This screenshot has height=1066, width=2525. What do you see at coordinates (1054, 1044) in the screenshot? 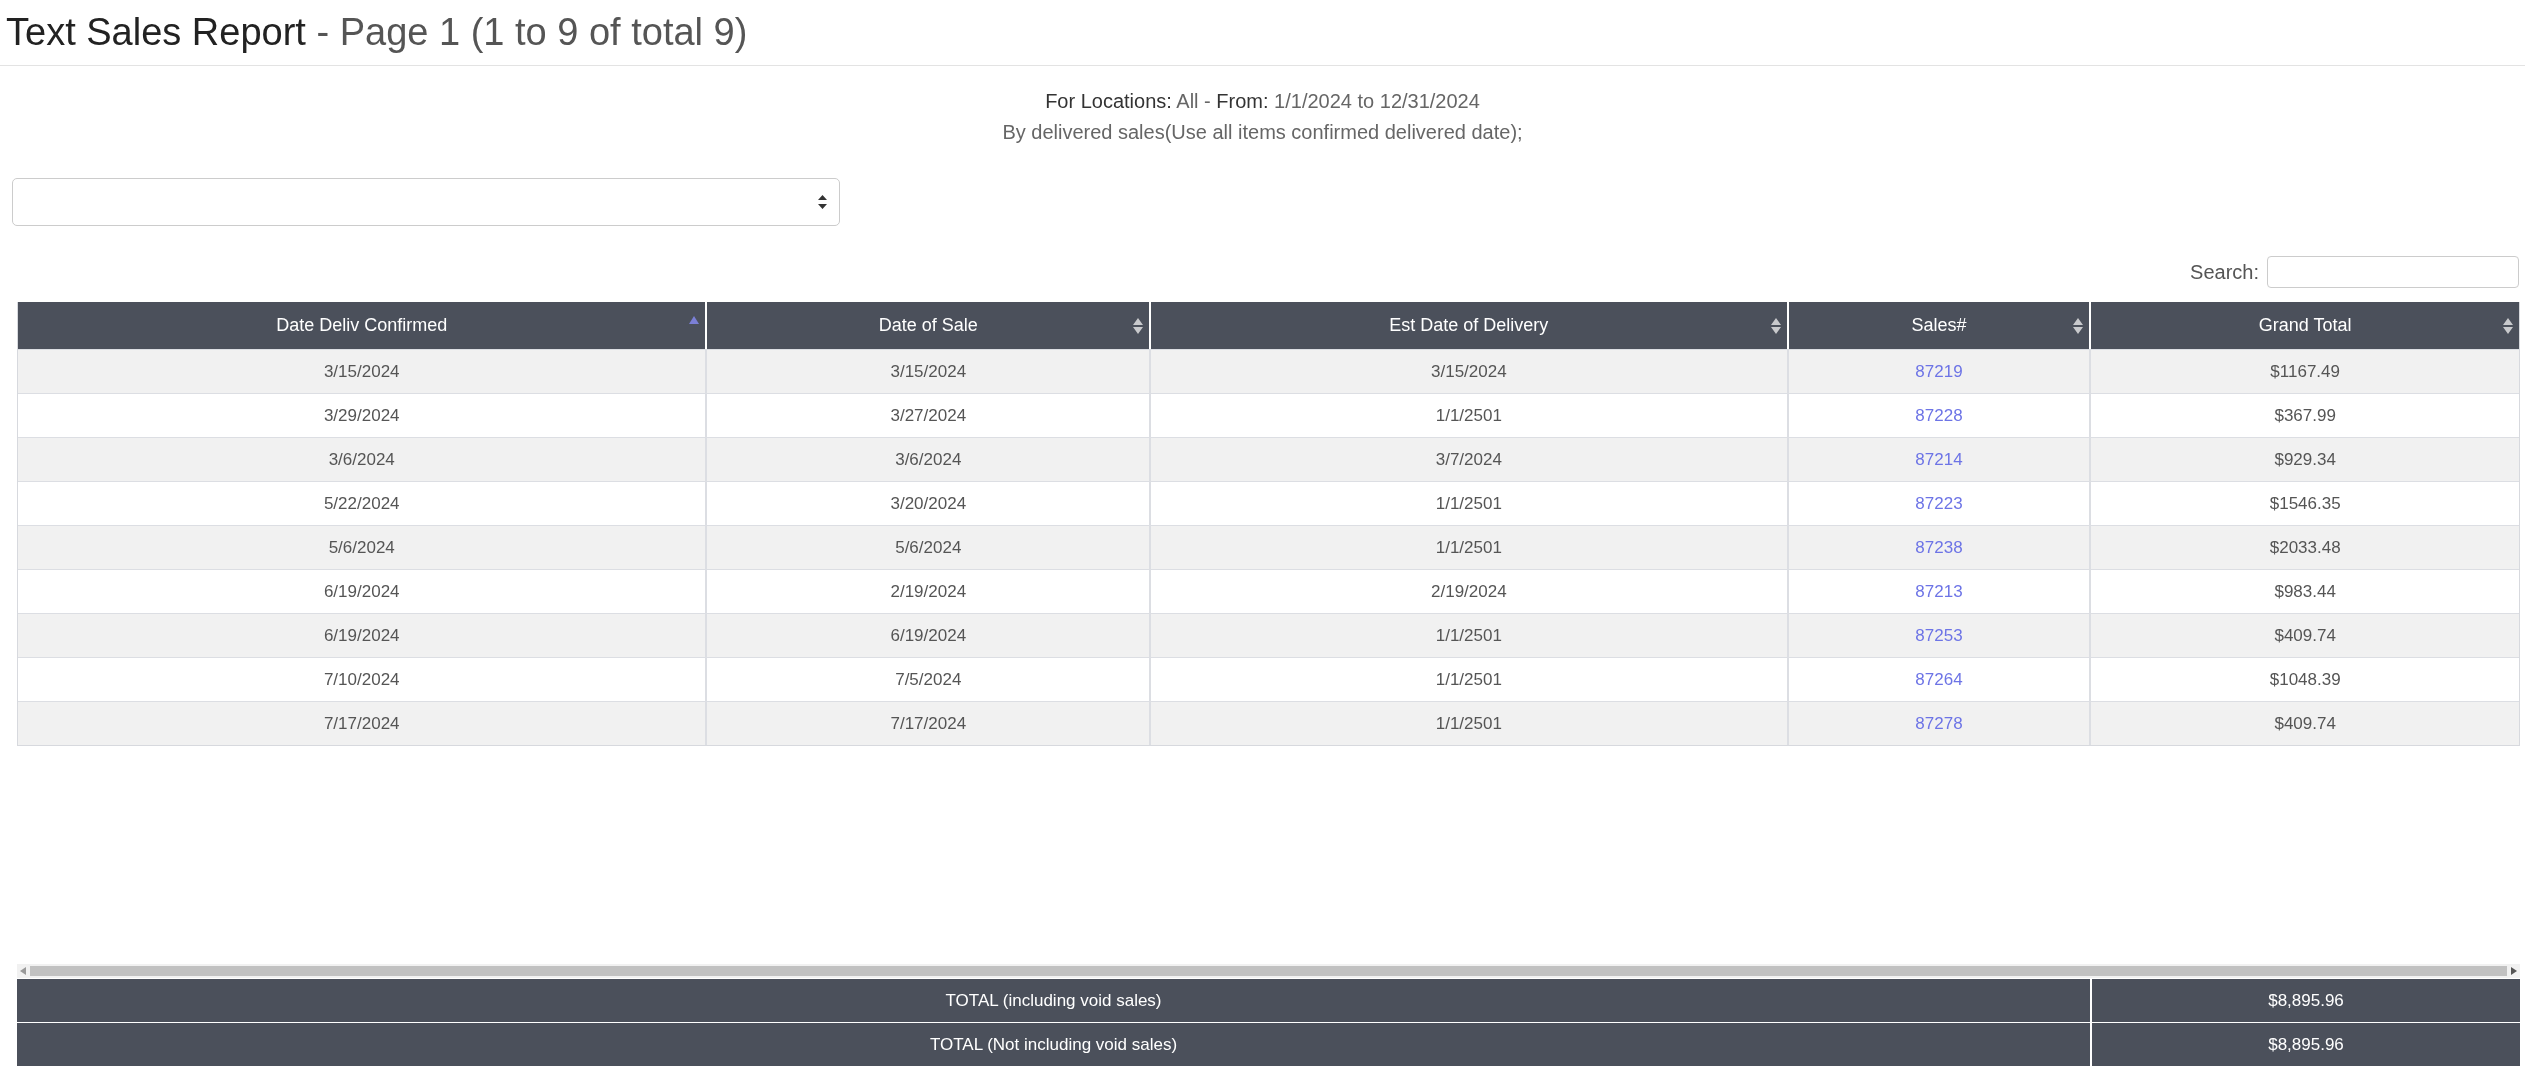
I see `total-label: TOTAL (Not including void sales)` at bounding box center [1054, 1044].